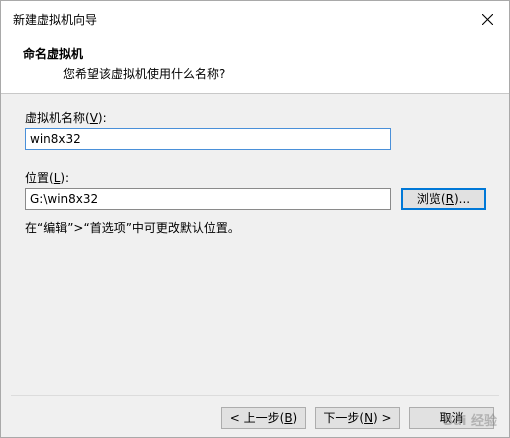 Image resolution: width=510 pixels, height=438 pixels. What do you see at coordinates (208, 199) in the screenshot?
I see `location-input` at bounding box center [208, 199].